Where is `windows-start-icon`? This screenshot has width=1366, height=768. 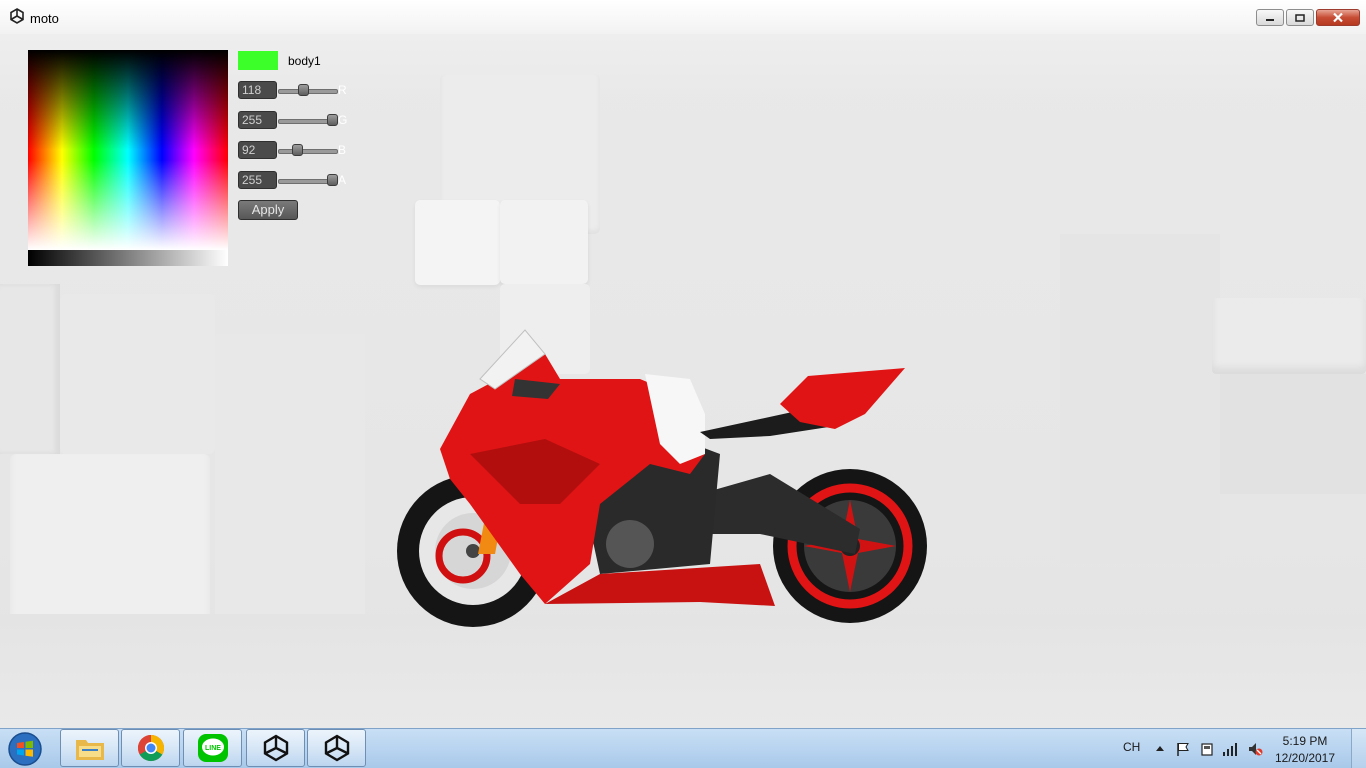
windows-start-icon is located at coordinates (25, 749).